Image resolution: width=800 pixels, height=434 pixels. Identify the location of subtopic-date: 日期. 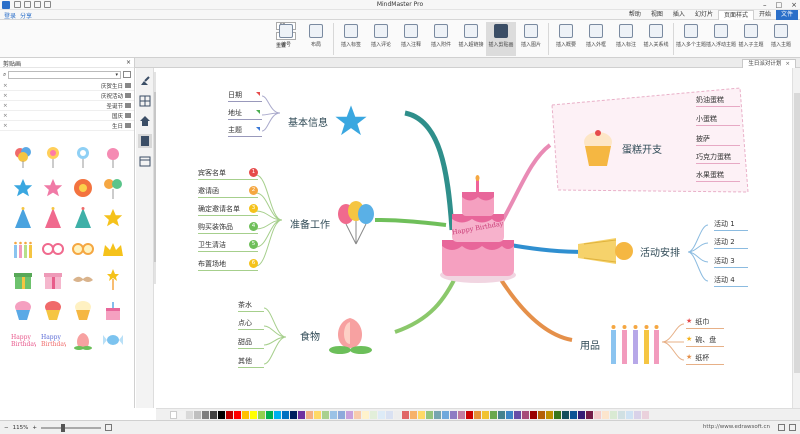
(245, 96).